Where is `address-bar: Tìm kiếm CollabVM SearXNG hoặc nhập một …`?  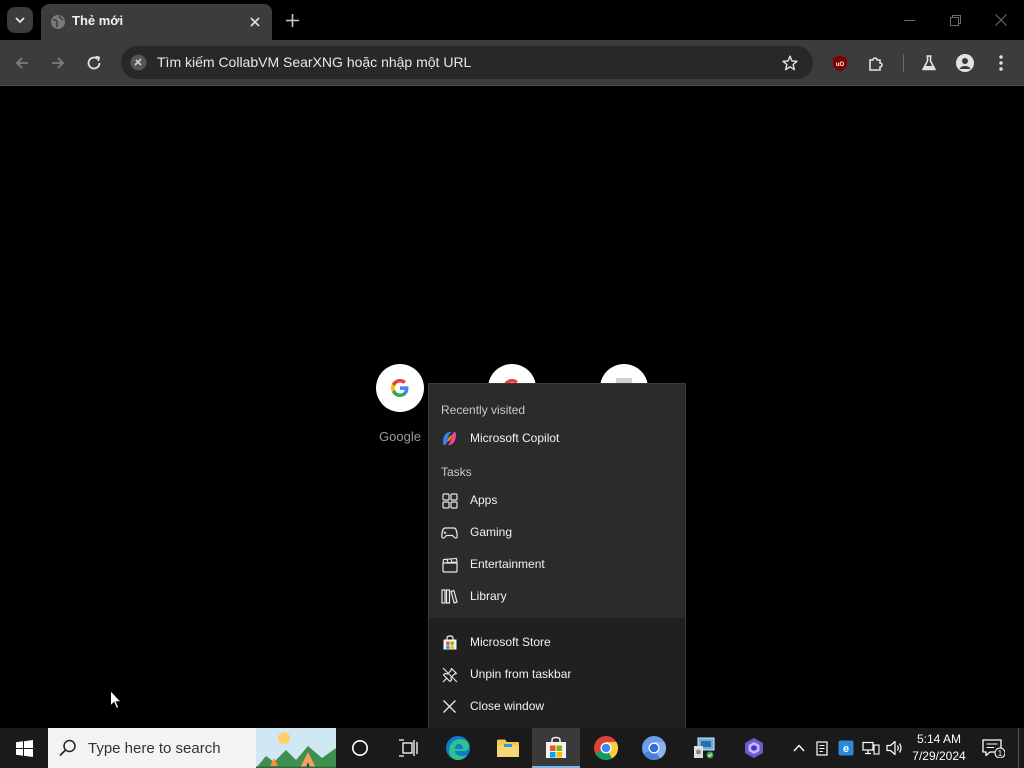 address-bar: Tìm kiếm CollabVM SearXNG hoặc nhập một … is located at coordinates (467, 62).